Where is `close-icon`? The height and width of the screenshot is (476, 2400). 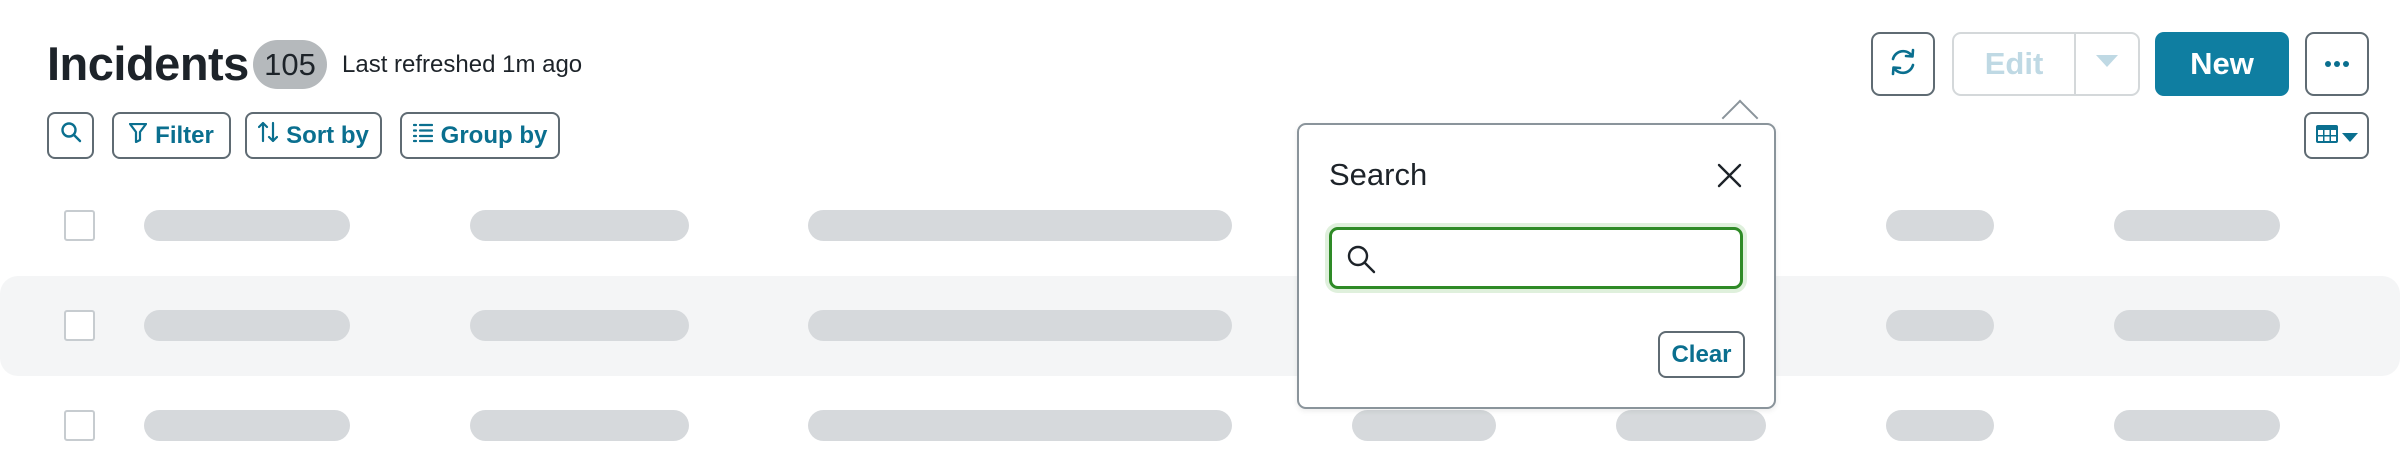 close-icon is located at coordinates (1729, 178).